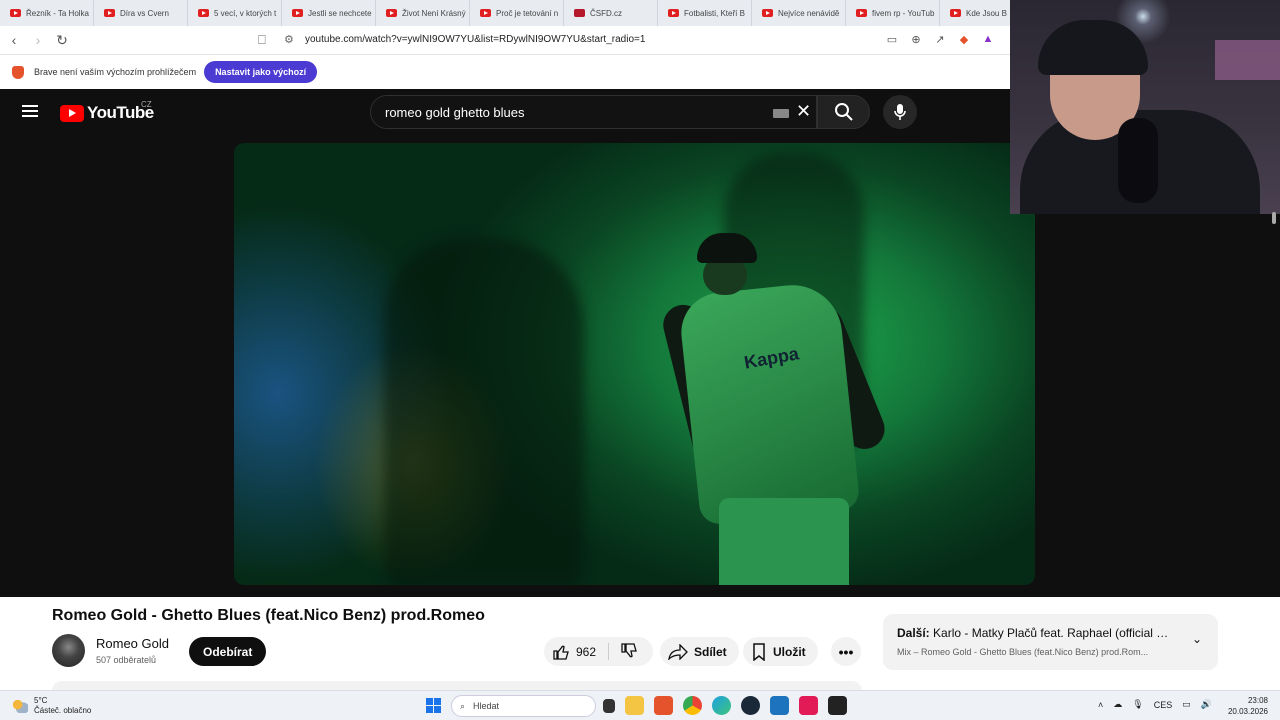 This screenshot has height=720, width=1280. Describe the element at coordinates (523, 706) in the screenshot. I see `taskbar-search-input: ⌕ Hledat` at that location.